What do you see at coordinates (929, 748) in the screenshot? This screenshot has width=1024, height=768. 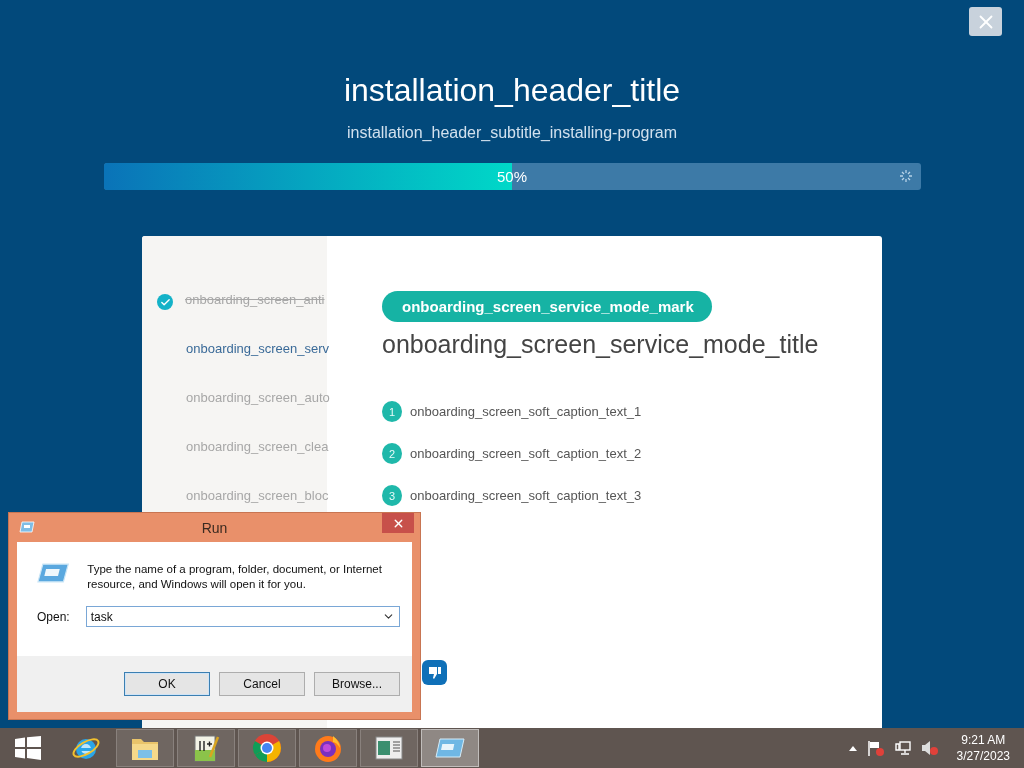 I see `speaker-icon` at bounding box center [929, 748].